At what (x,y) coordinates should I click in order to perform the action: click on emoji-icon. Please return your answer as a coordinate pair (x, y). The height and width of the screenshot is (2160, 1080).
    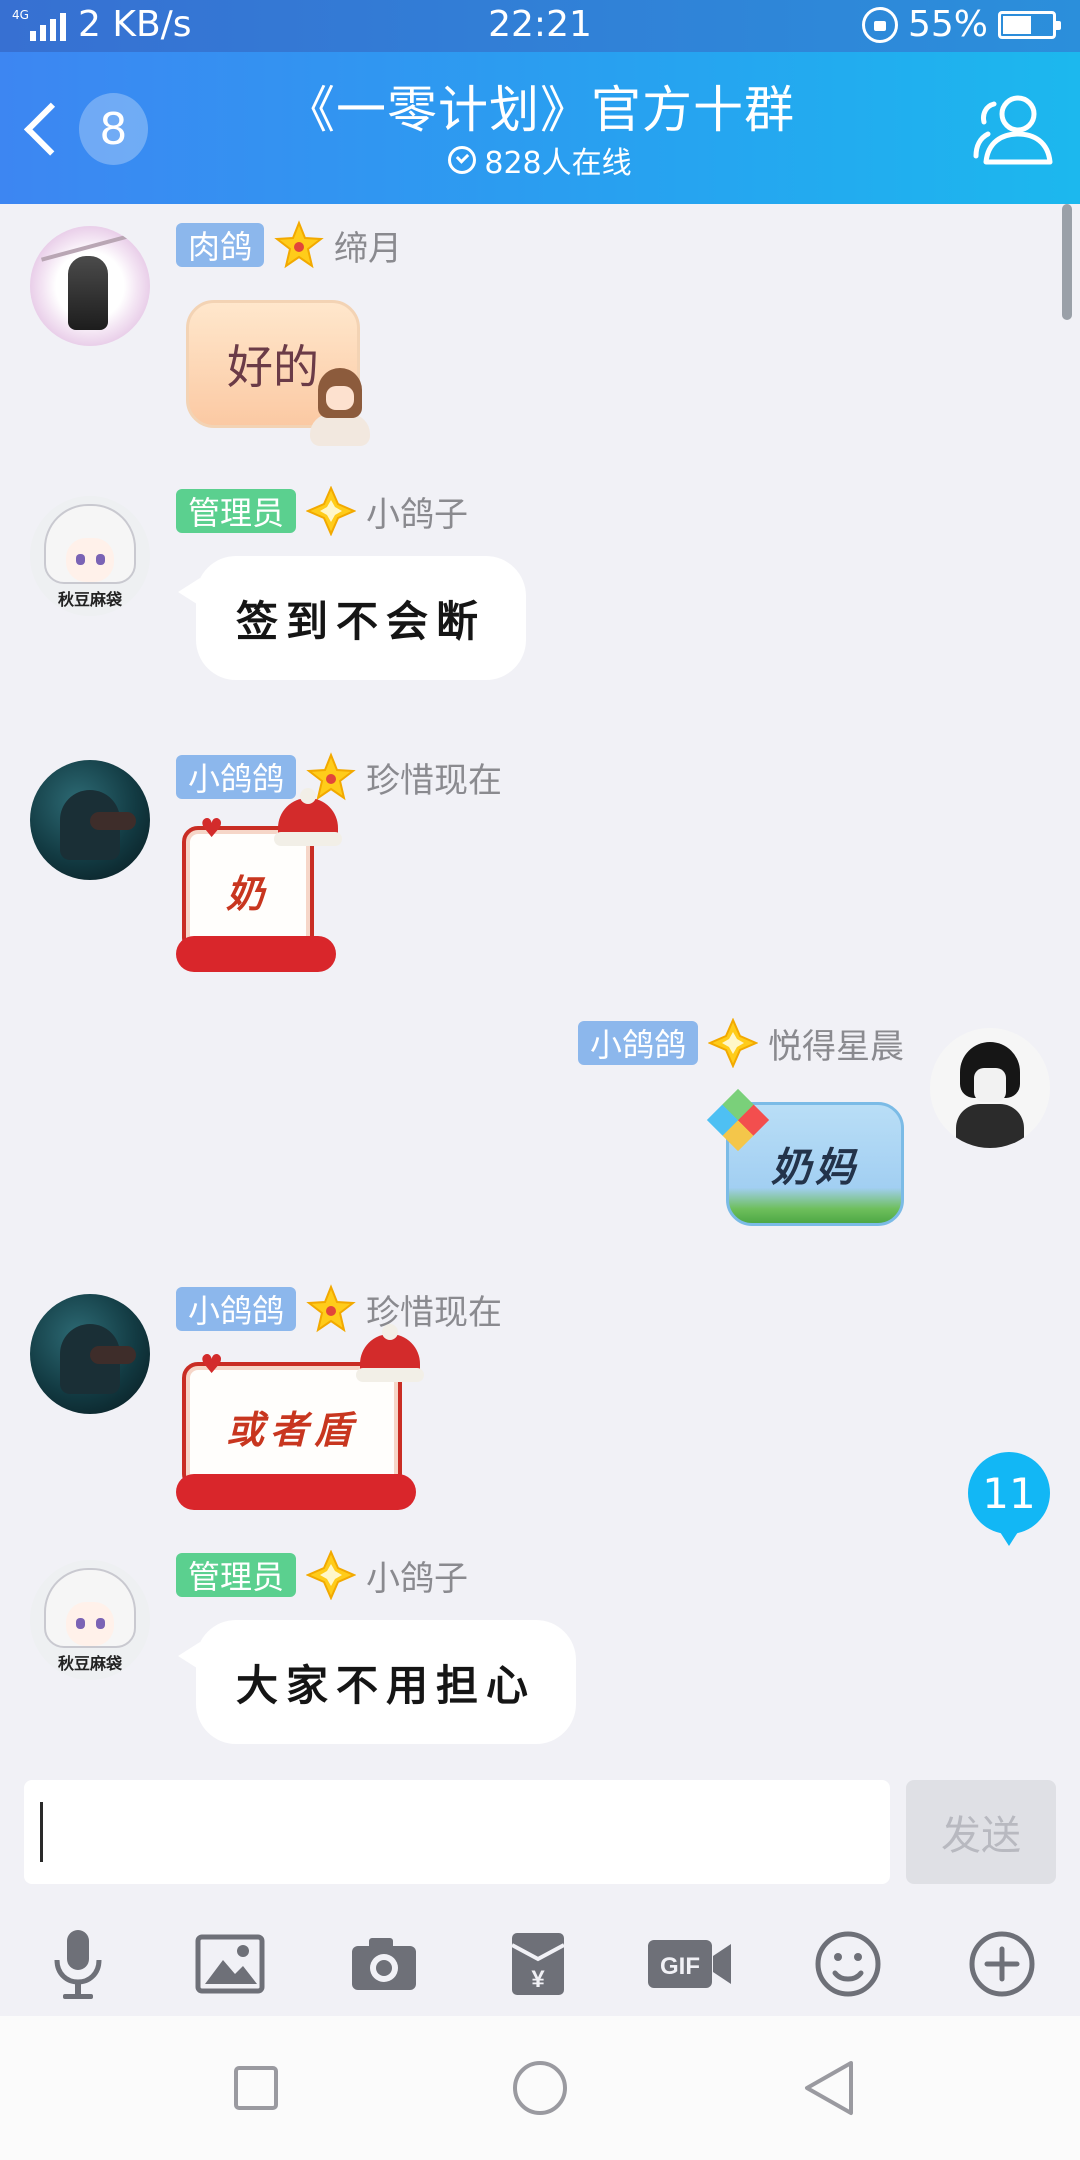
    Looking at the image, I should click on (848, 1964).